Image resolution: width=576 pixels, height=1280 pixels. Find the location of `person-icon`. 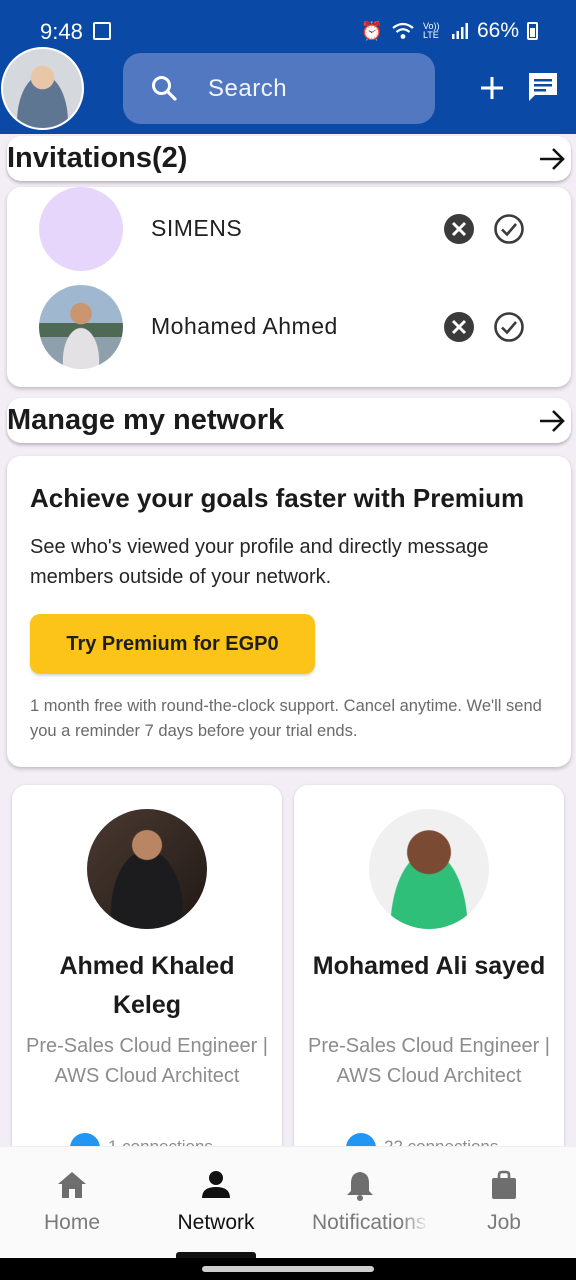

person-icon is located at coordinates (216, 1184).